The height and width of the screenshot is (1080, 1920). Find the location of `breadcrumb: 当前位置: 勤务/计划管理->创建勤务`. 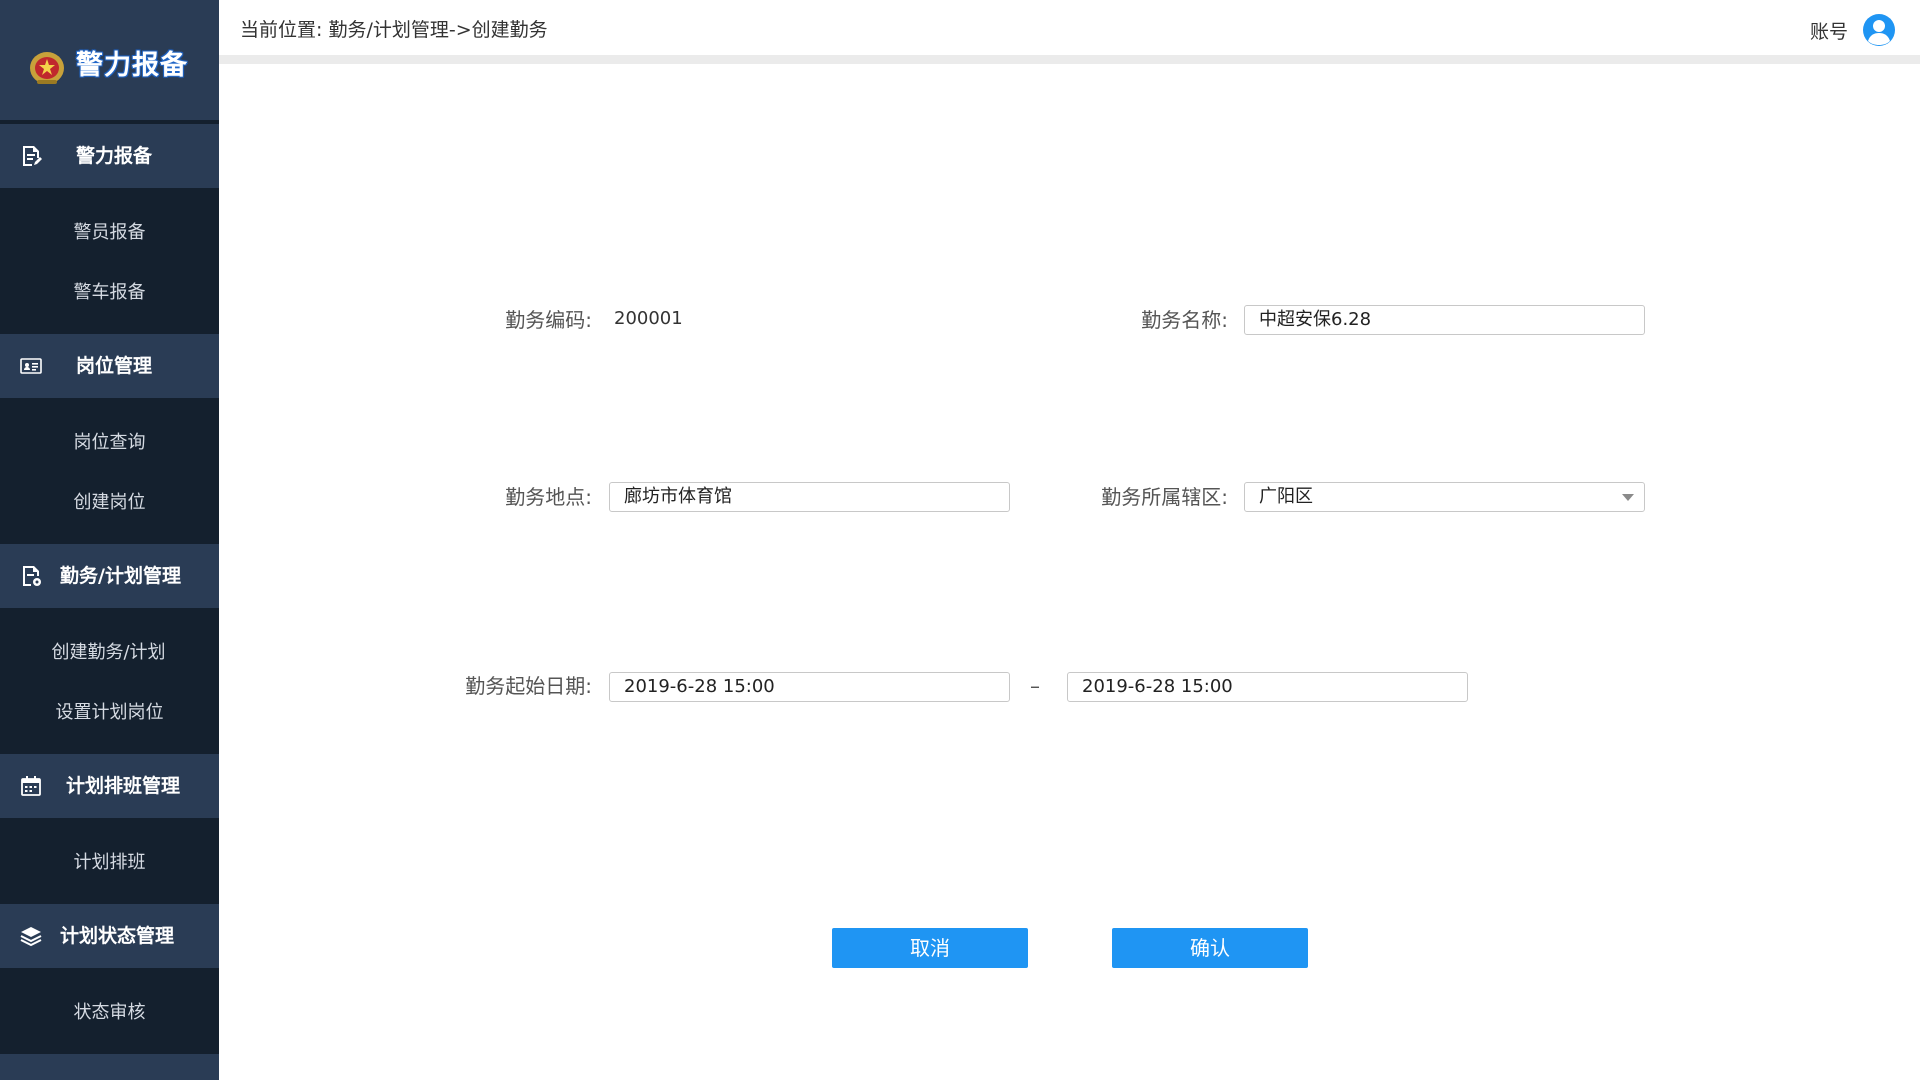

breadcrumb: 当前位置: 勤务/计划管理->创建勤务 is located at coordinates (394, 30).